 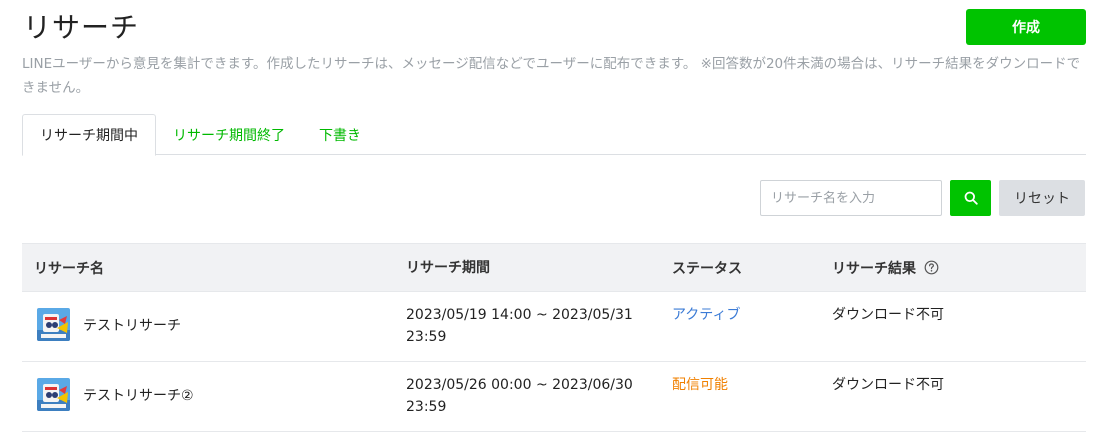 What do you see at coordinates (81, 27) in the screenshot?
I see `page-title: リサーチ` at bounding box center [81, 27].